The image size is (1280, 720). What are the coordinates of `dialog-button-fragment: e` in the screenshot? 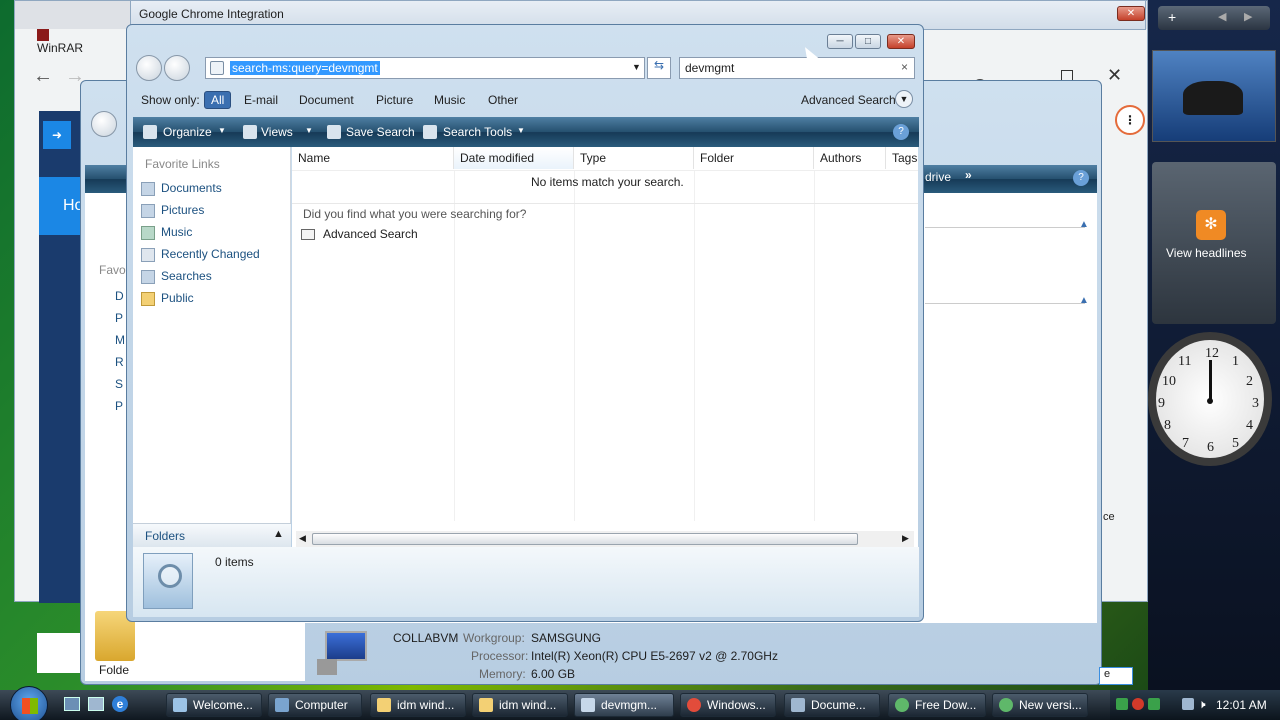 It's located at (1116, 676).